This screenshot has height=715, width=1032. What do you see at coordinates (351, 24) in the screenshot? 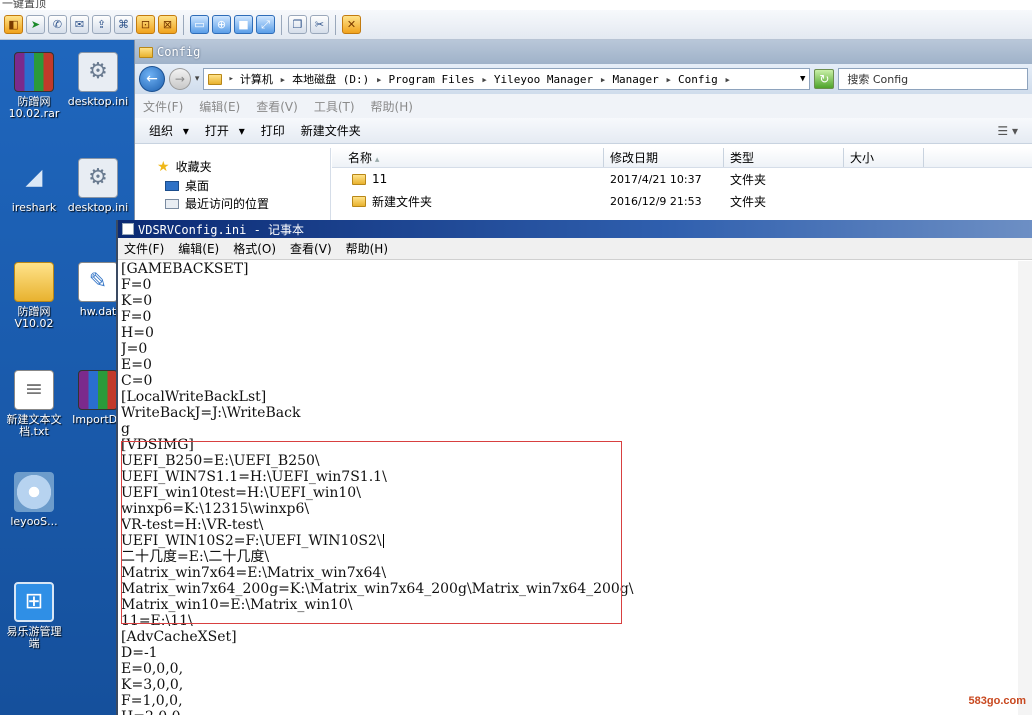
I see `close-icon: ✕` at bounding box center [351, 24].